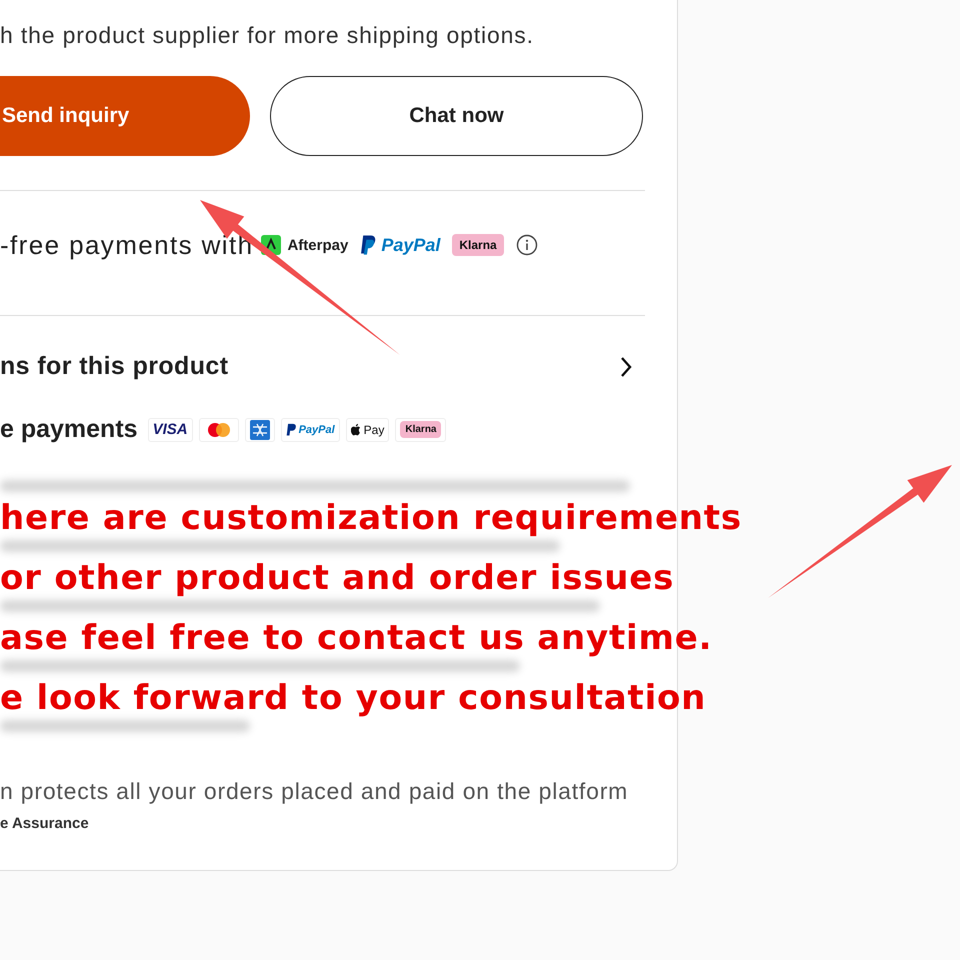 The width and height of the screenshot is (960, 960). Describe the element at coordinates (353, 698) in the screenshot. I see `annotation-text: e look forward to your consultation` at that location.